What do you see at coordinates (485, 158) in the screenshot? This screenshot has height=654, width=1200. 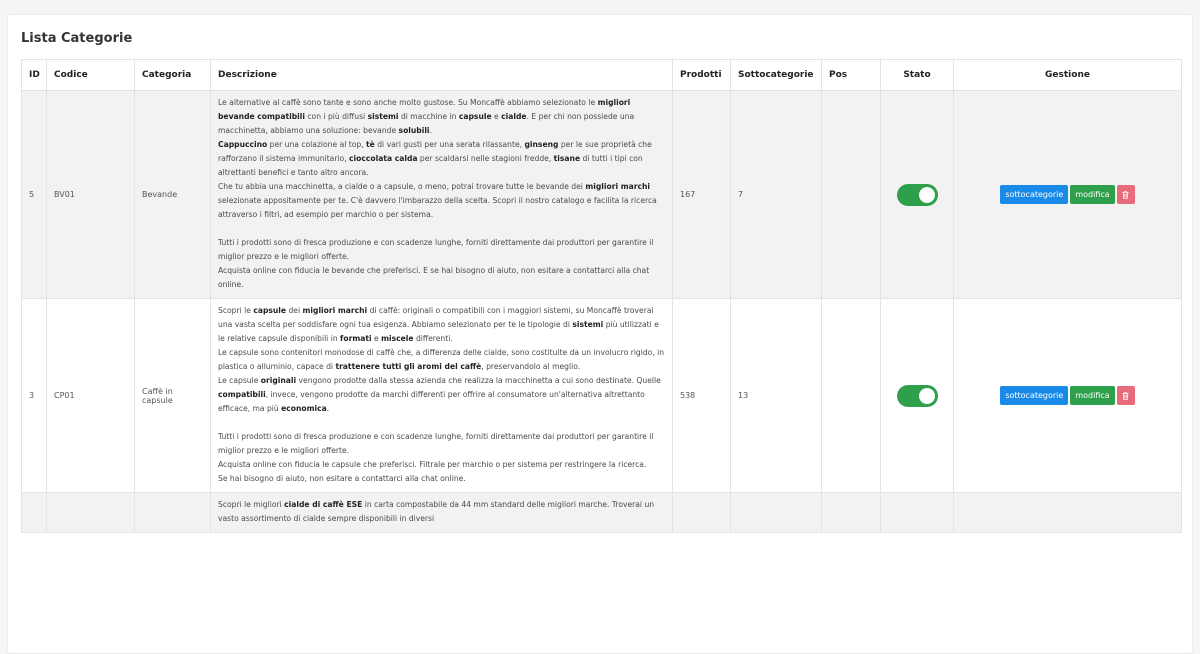 I see `description-text: per scaldarsi nelle stagioni fredde,` at bounding box center [485, 158].